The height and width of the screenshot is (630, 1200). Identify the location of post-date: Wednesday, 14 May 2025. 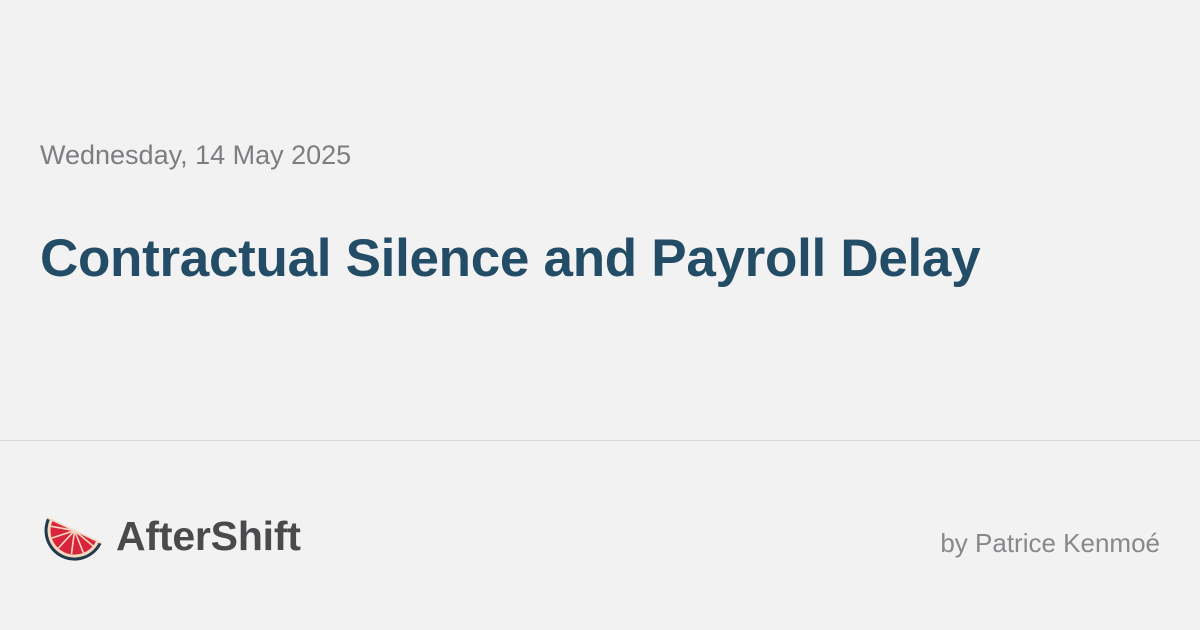
(196, 155).